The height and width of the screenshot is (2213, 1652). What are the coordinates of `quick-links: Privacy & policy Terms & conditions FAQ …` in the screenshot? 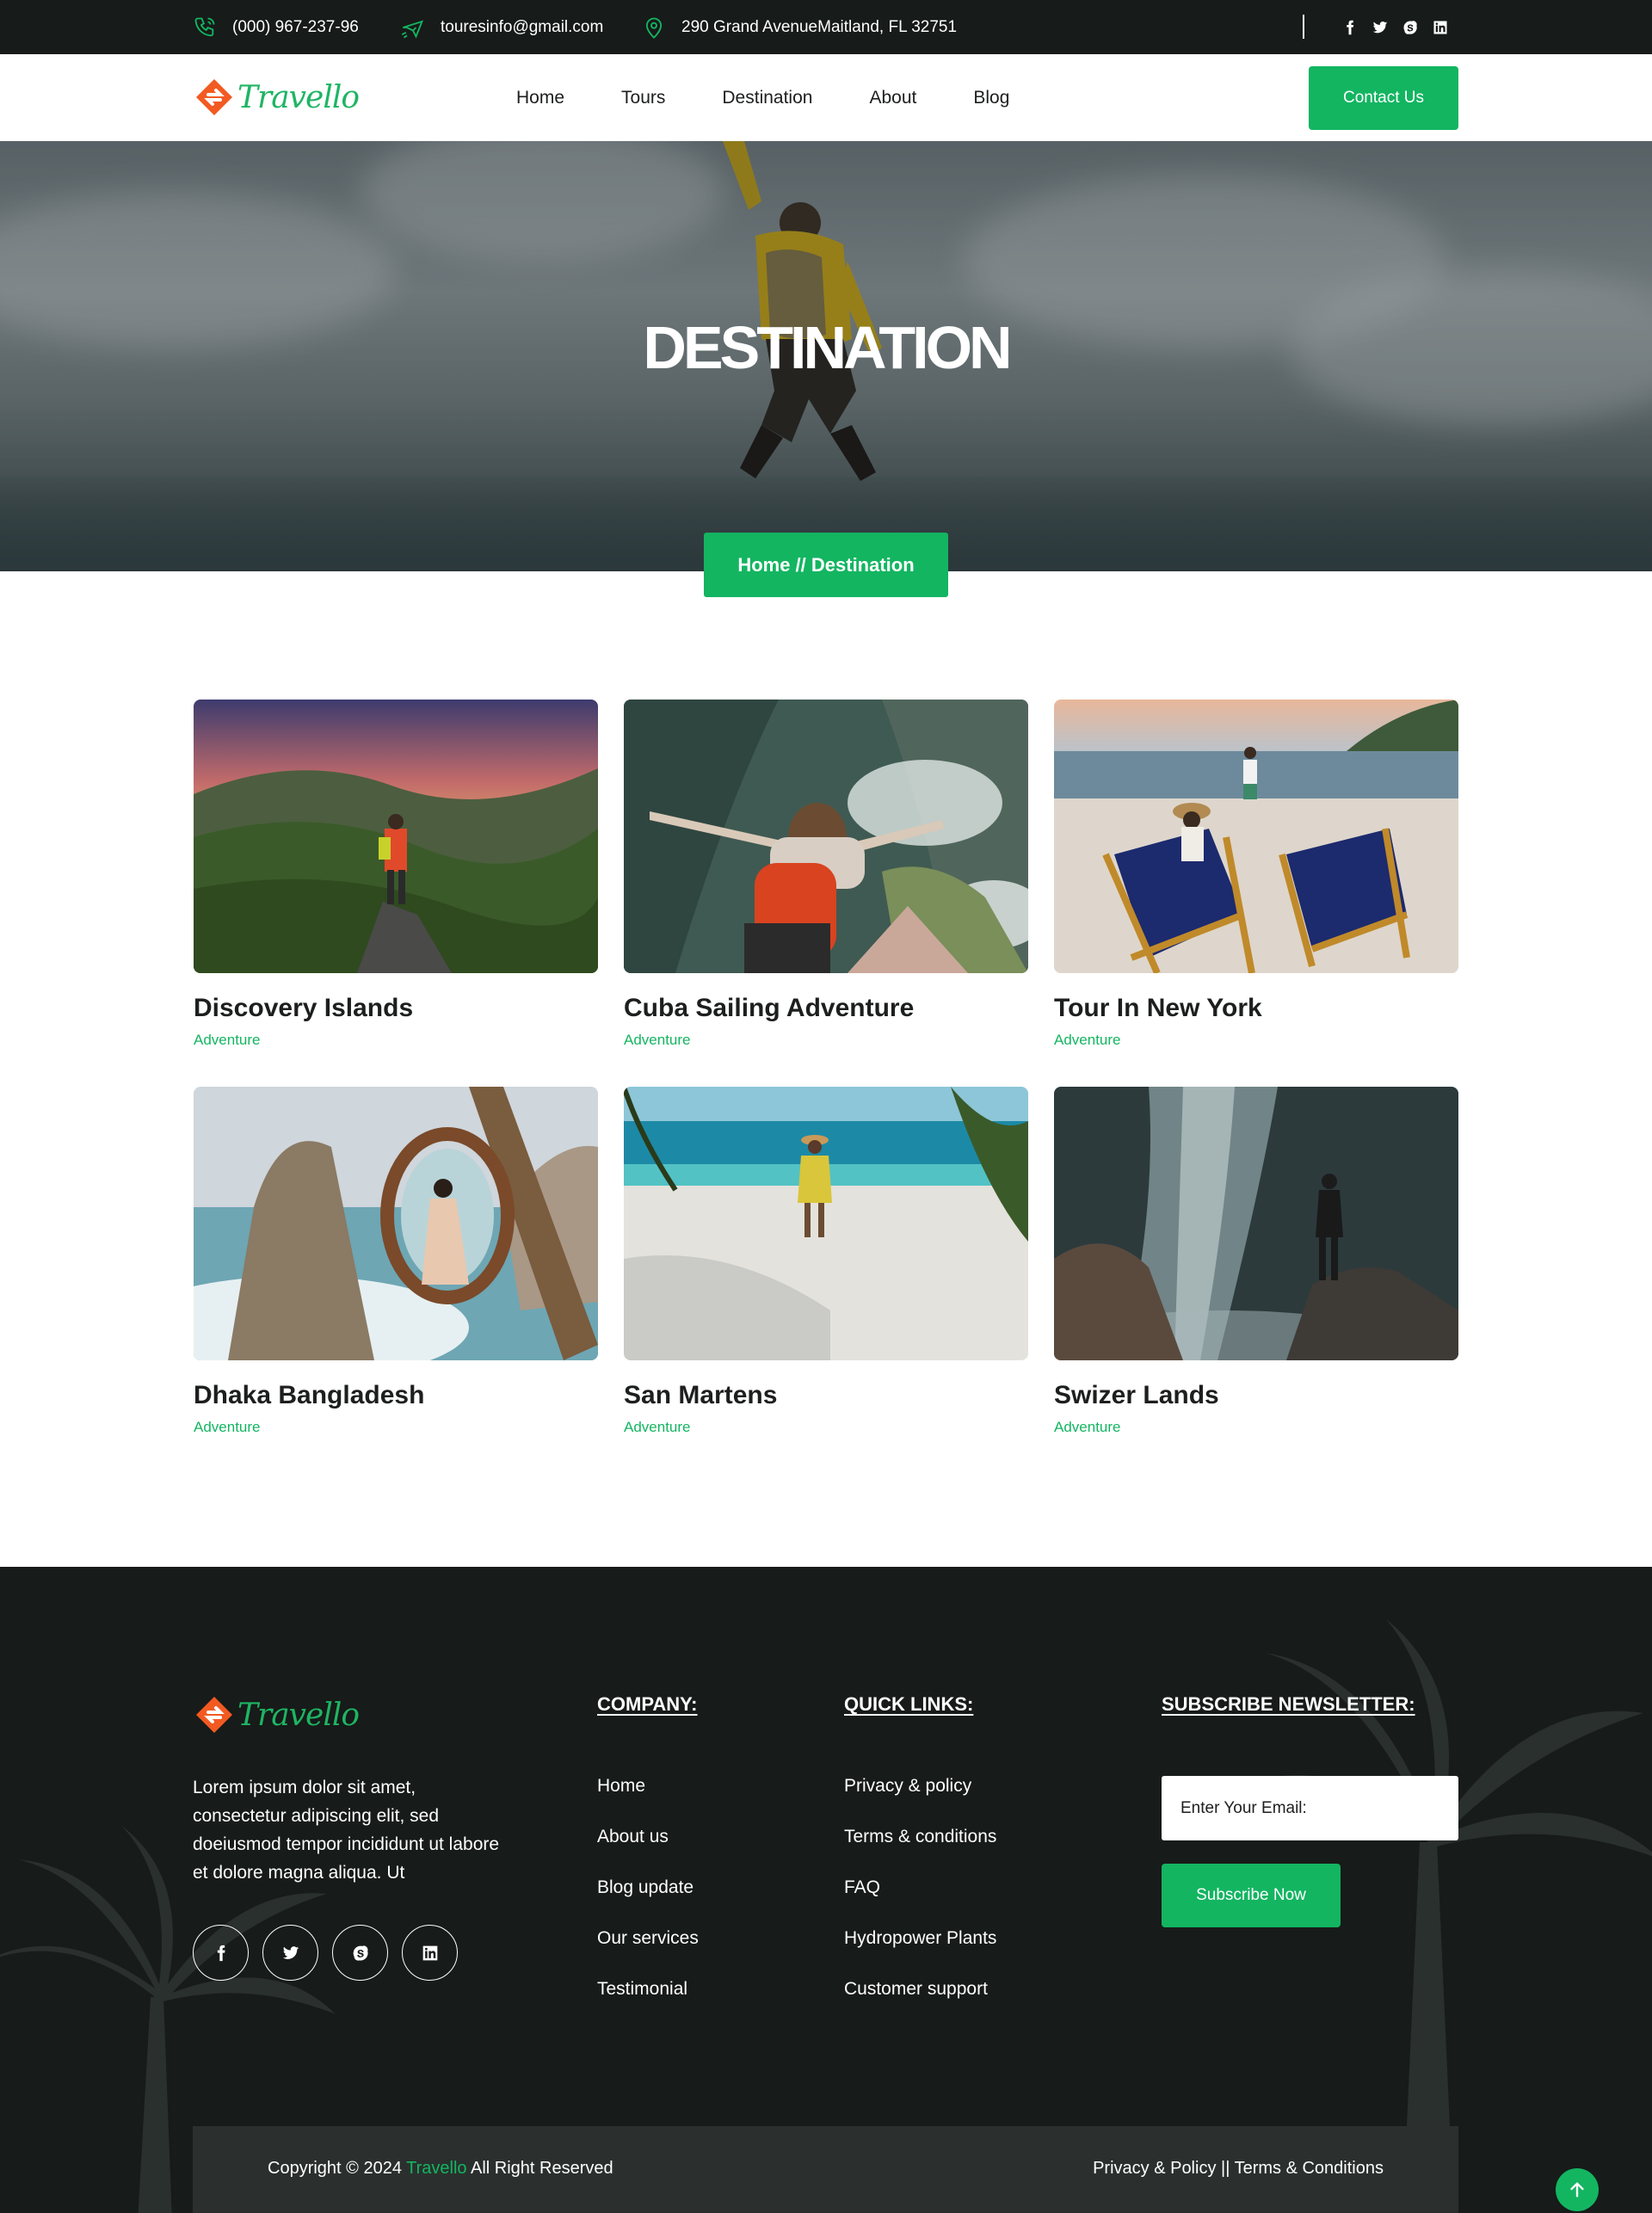 It's located at (920, 1903).